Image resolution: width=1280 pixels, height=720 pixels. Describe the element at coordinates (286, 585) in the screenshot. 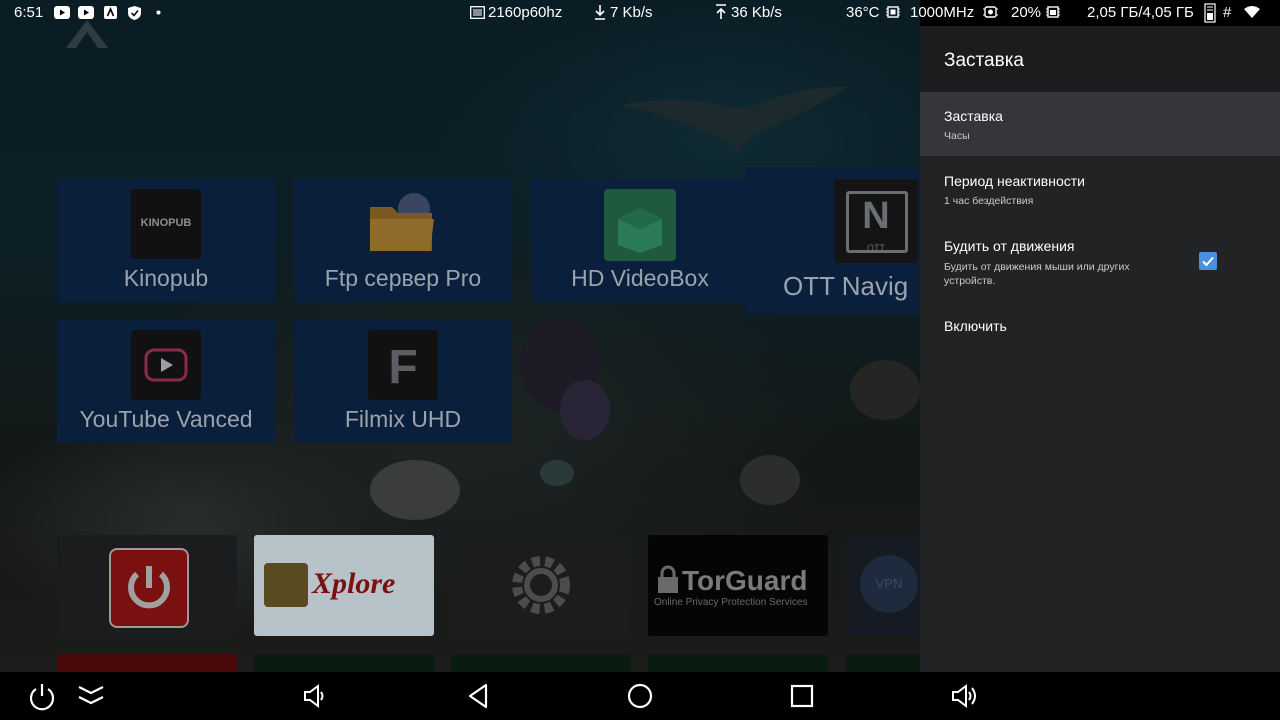

I see `xplore-icon` at that location.